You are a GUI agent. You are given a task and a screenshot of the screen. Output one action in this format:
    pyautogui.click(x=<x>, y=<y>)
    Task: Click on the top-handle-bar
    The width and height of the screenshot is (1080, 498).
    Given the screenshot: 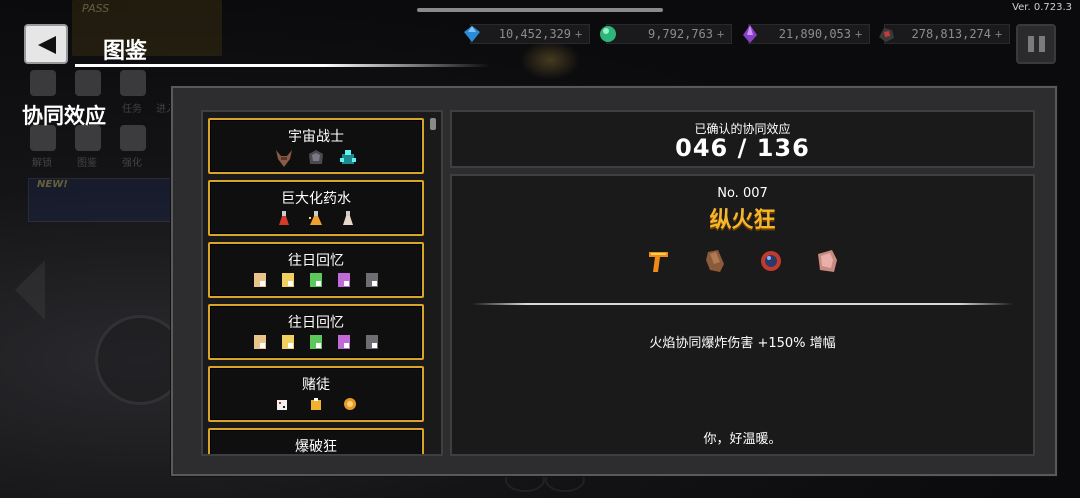 What is the action you would take?
    pyautogui.click(x=540, y=10)
    